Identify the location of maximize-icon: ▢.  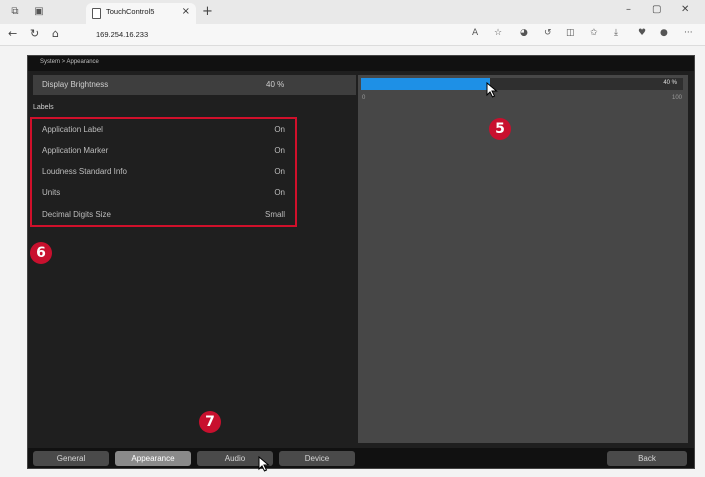
(656, 9).